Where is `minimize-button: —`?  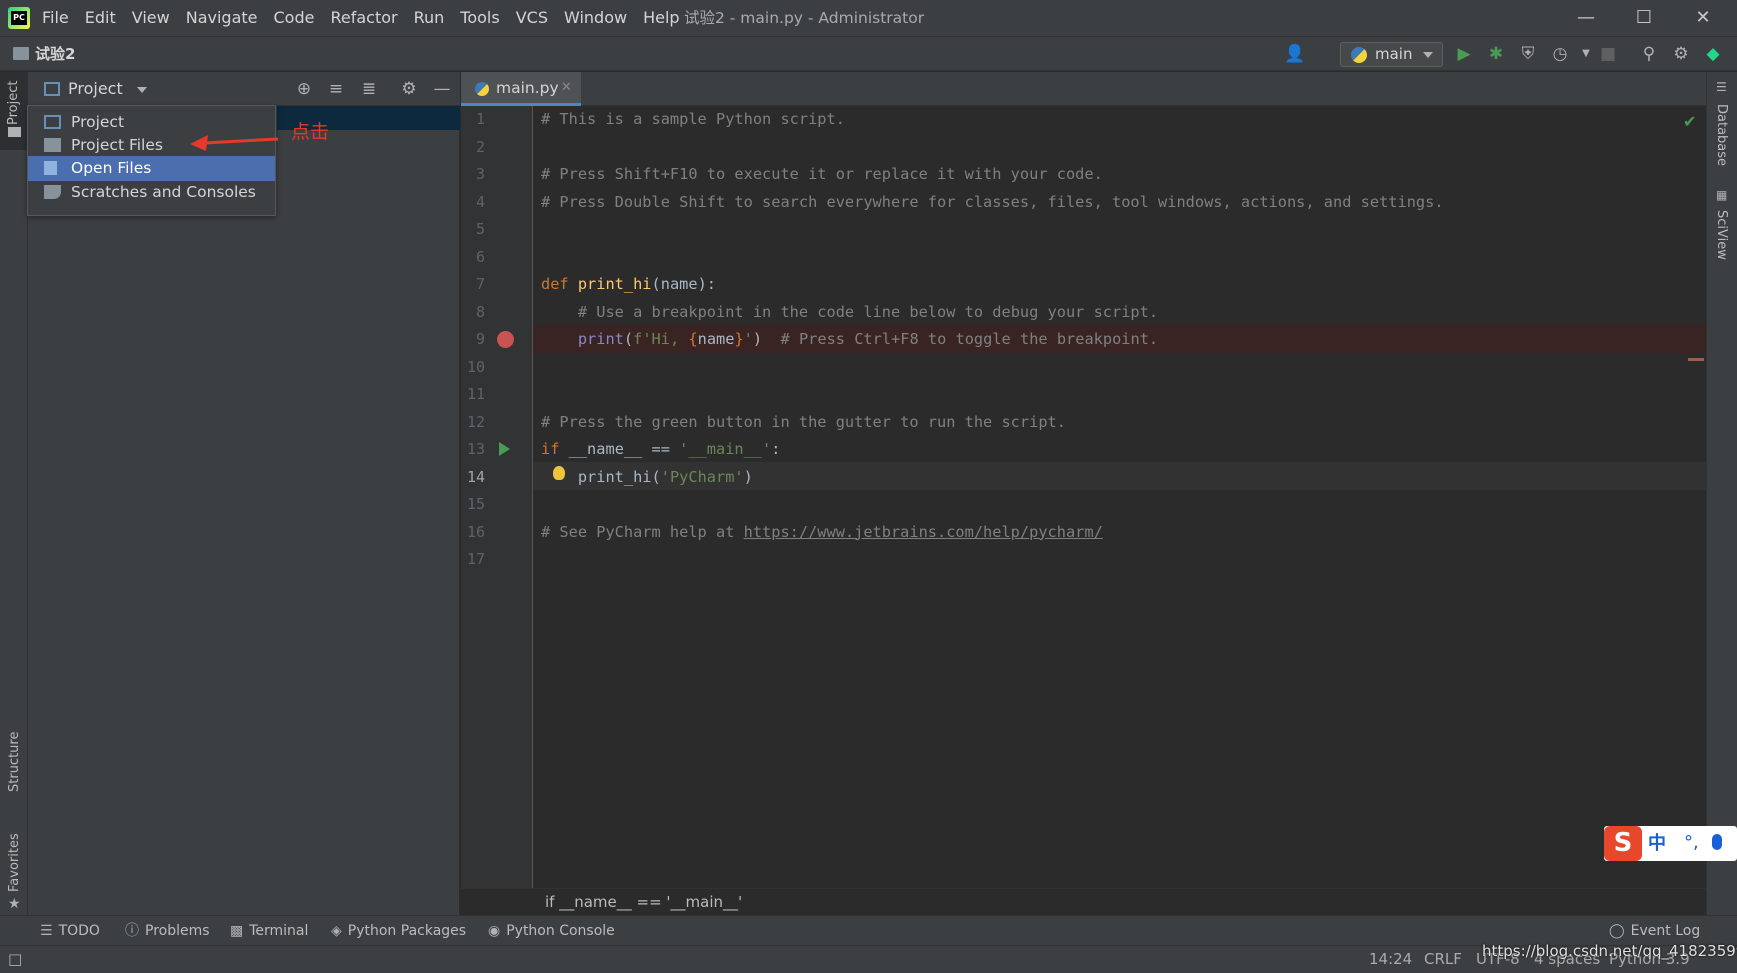
minimize-button: — is located at coordinates (1586, 18).